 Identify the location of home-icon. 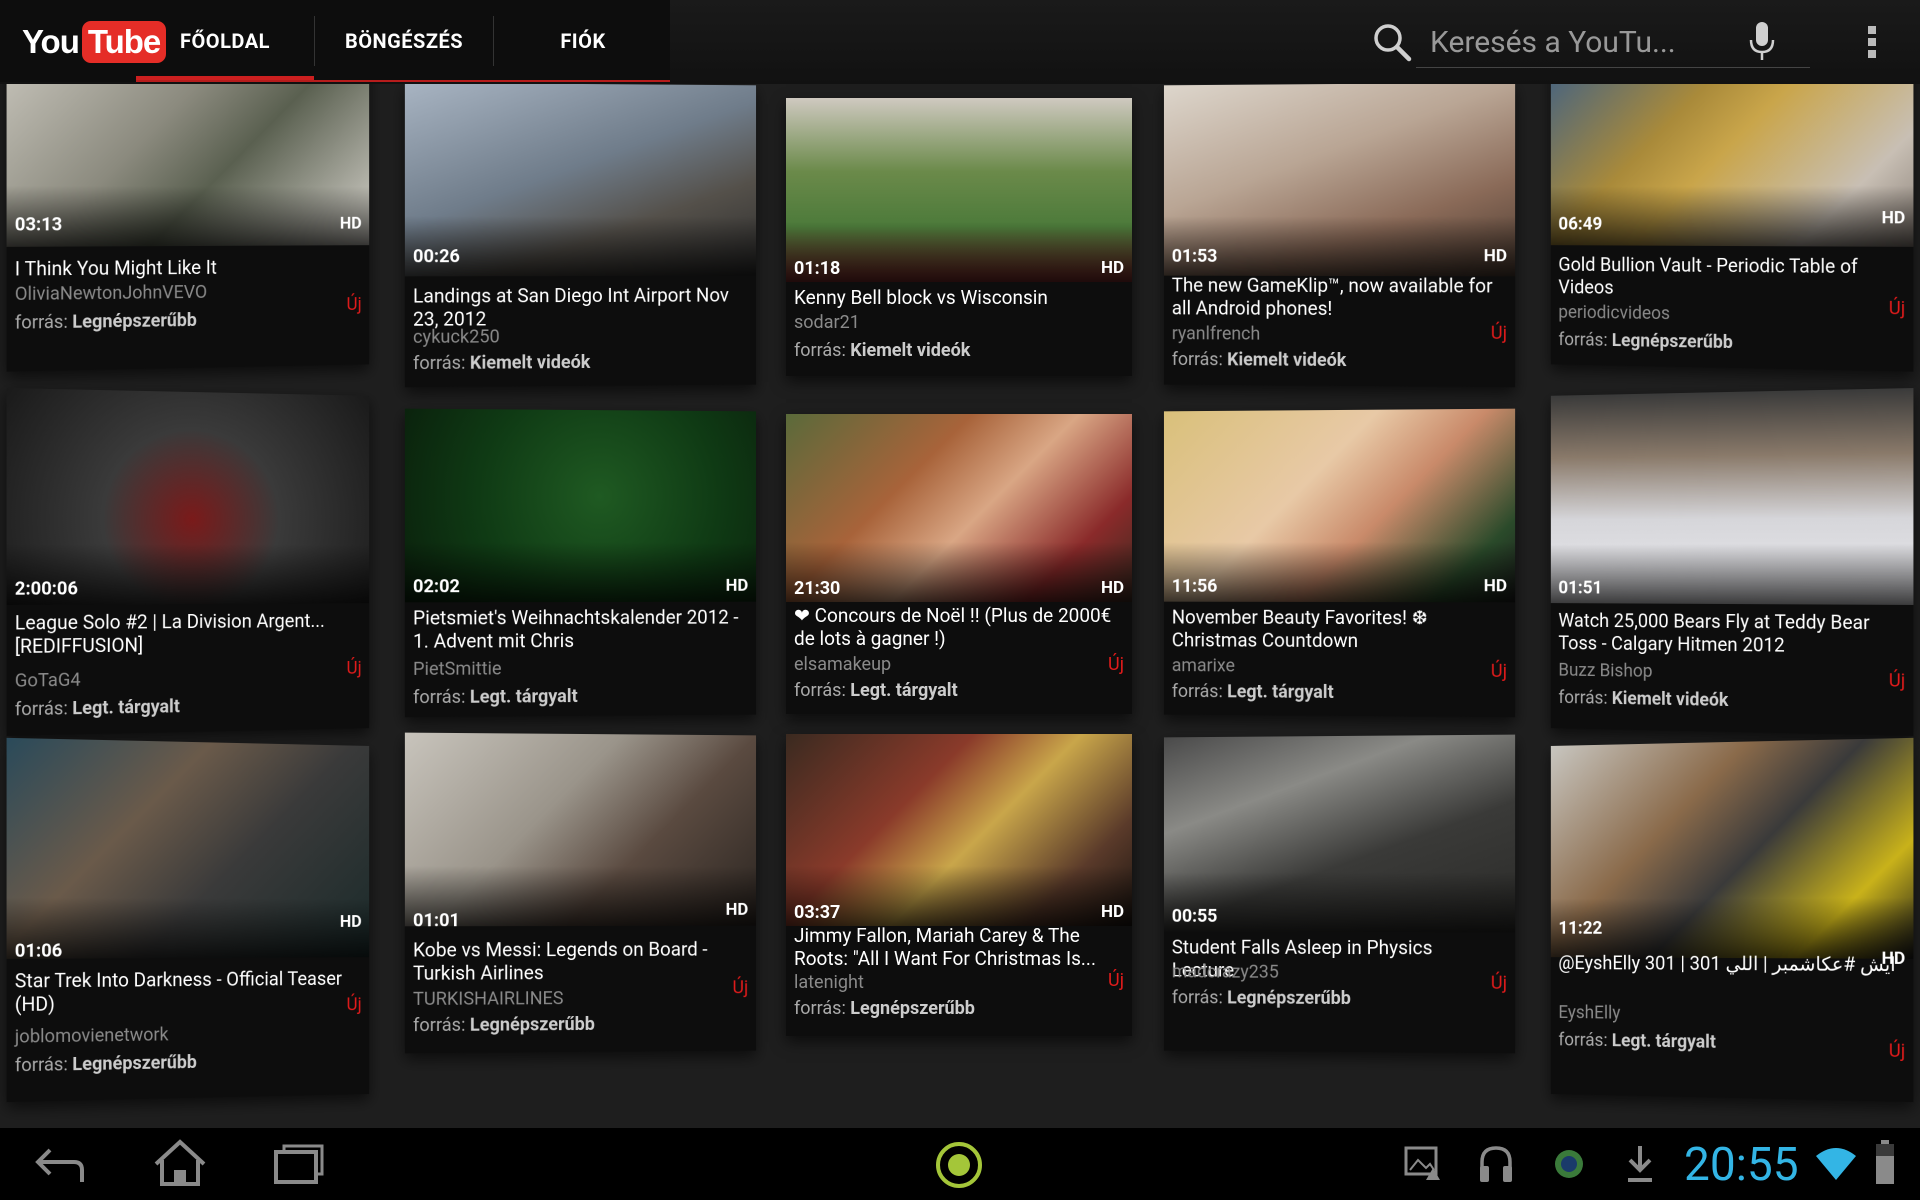
(180, 1163).